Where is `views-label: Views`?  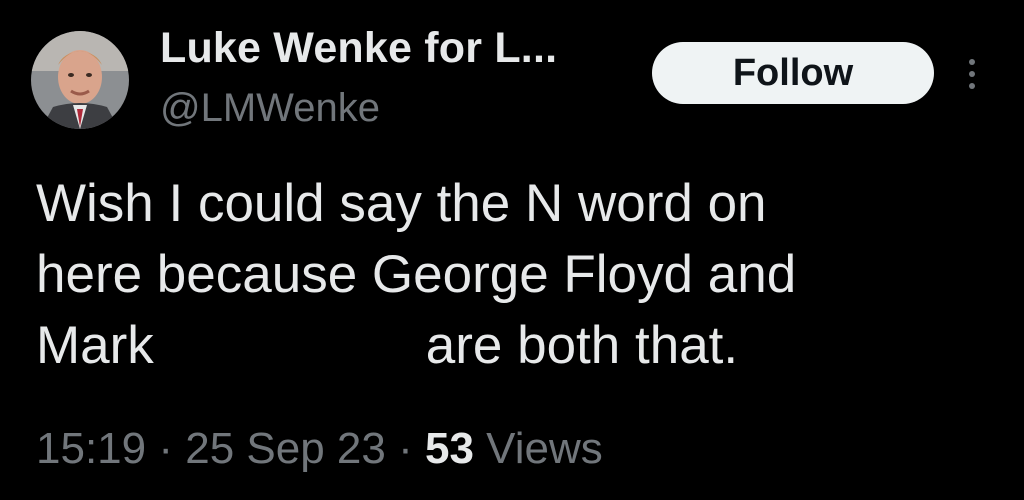
views-label: Views is located at coordinates (544, 448).